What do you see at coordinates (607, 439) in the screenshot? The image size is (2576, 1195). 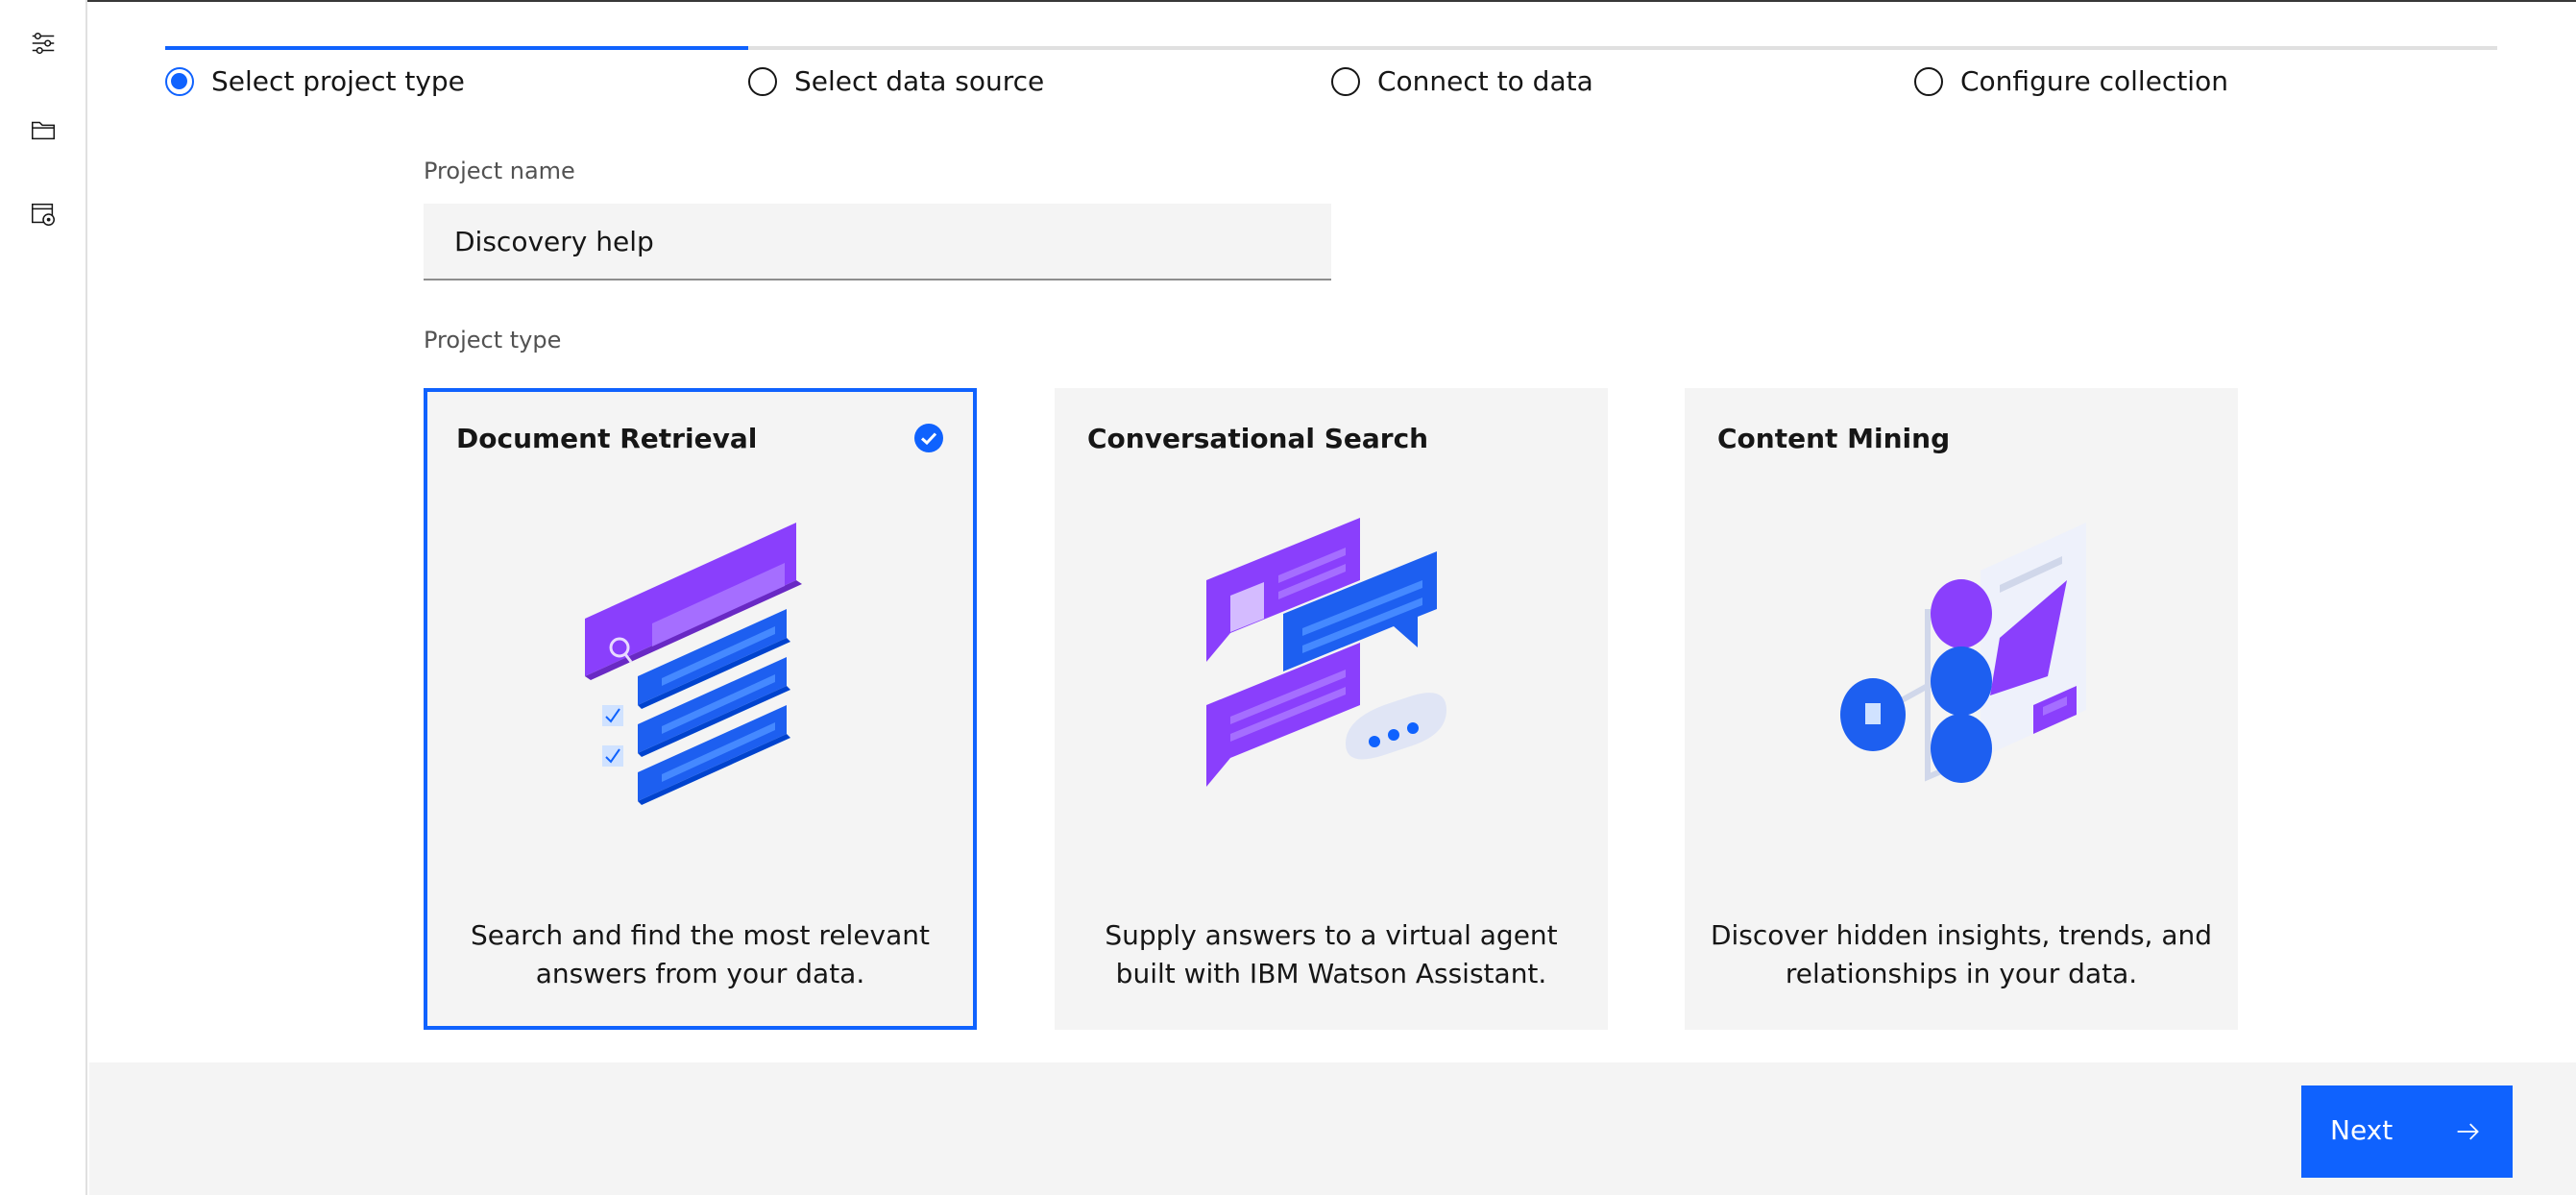 I see `card-title: Document Retrieval` at bounding box center [607, 439].